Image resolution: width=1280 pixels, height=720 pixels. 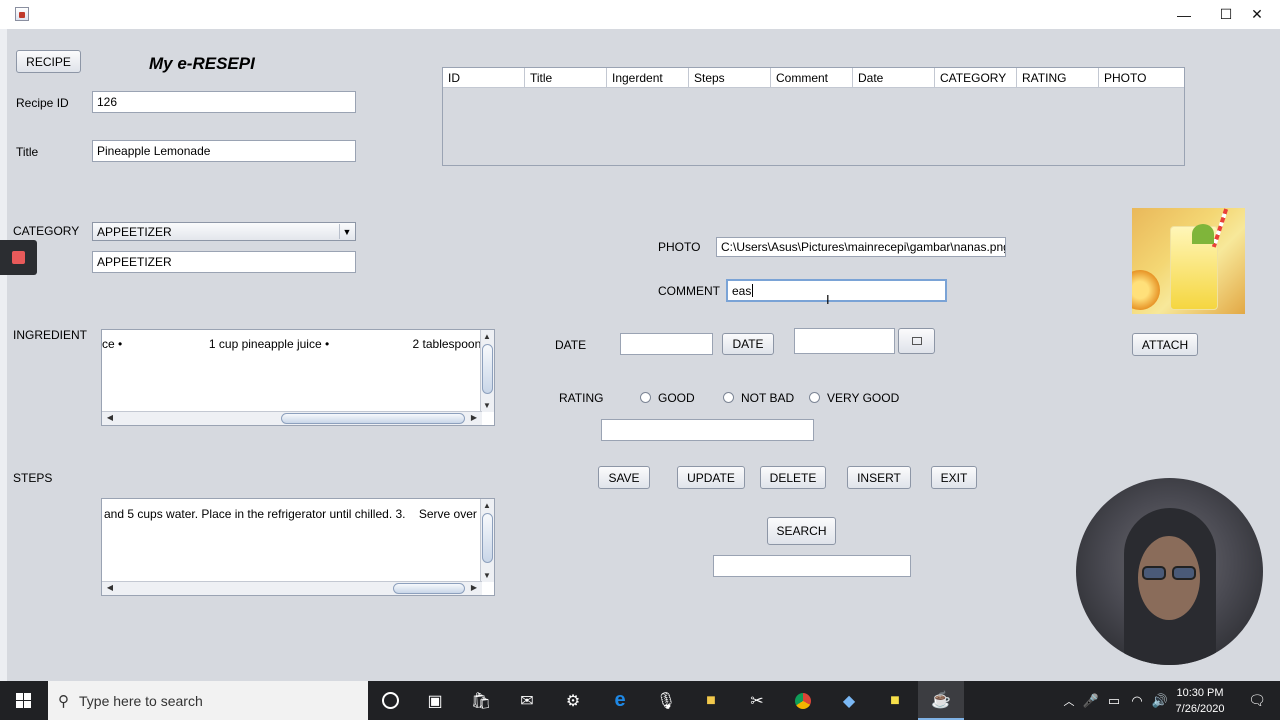 I want to click on ingredient-horizontal-scrollbar: ◀ ▶, so click(x=292, y=418).